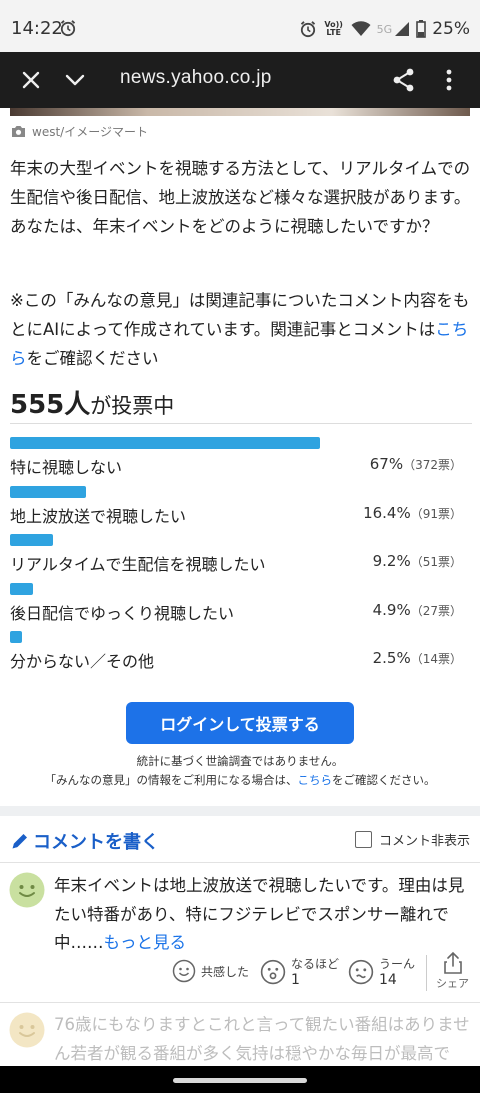 The image size is (480, 1093). Describe the element at coordinates (96, 842) in the screenshot. I see `write-comment-label: コメントを書く` at that location.